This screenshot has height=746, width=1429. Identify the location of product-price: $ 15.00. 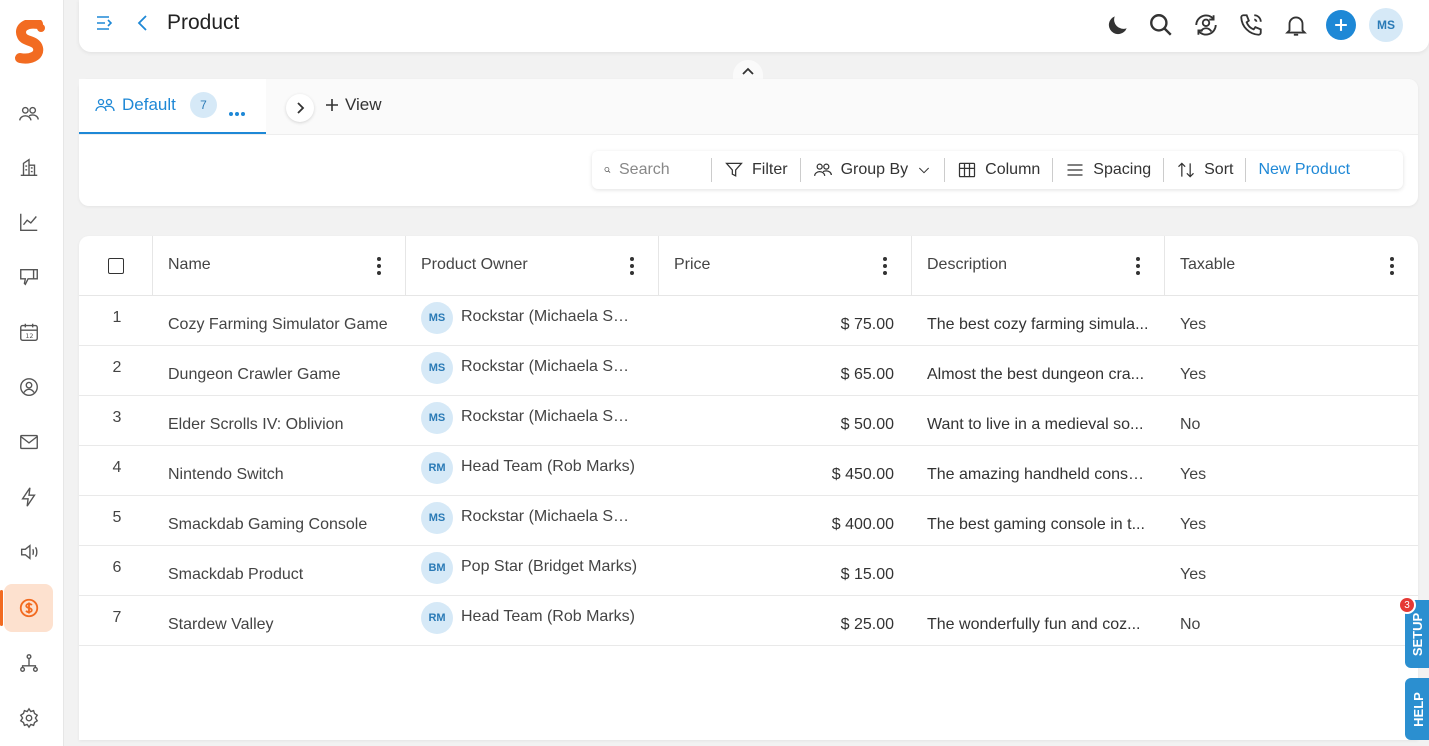
(867, 574).